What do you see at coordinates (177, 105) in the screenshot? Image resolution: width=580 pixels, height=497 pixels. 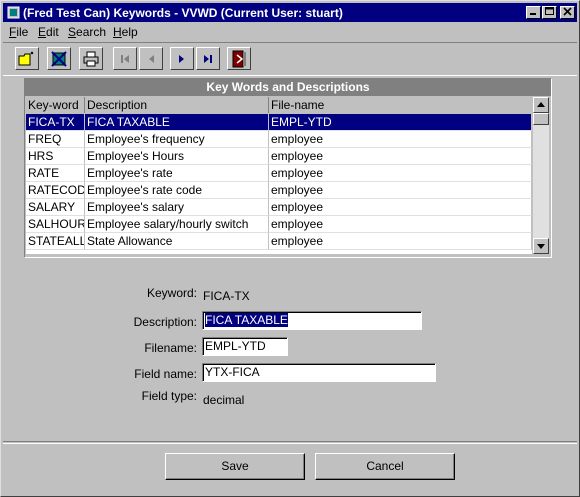 I see `column-header-description: Description` at bounding box center [177, 105].